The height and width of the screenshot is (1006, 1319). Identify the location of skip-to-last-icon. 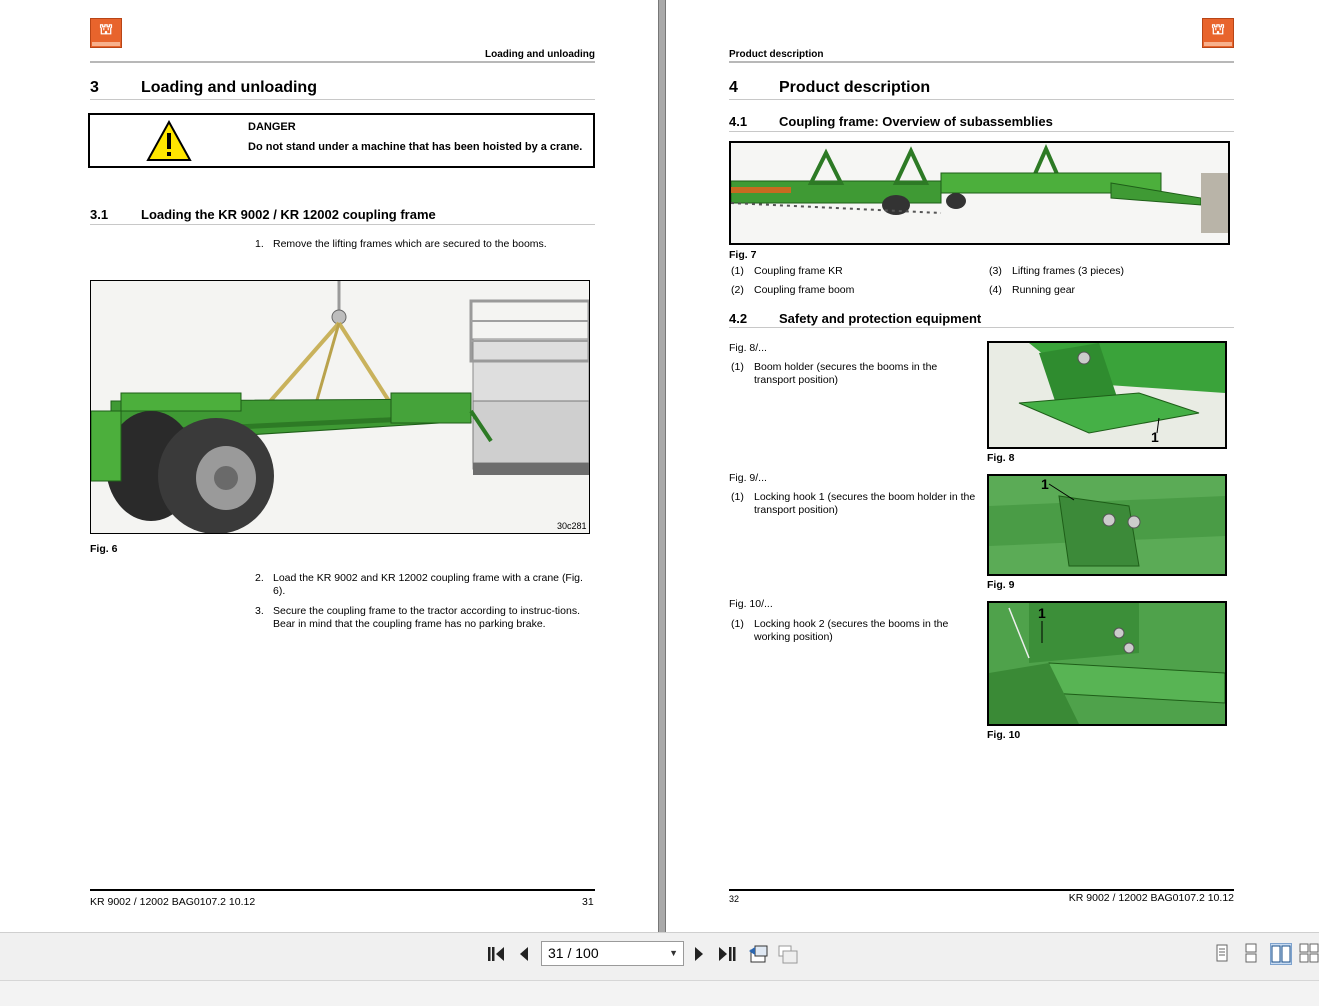
(727, 954).